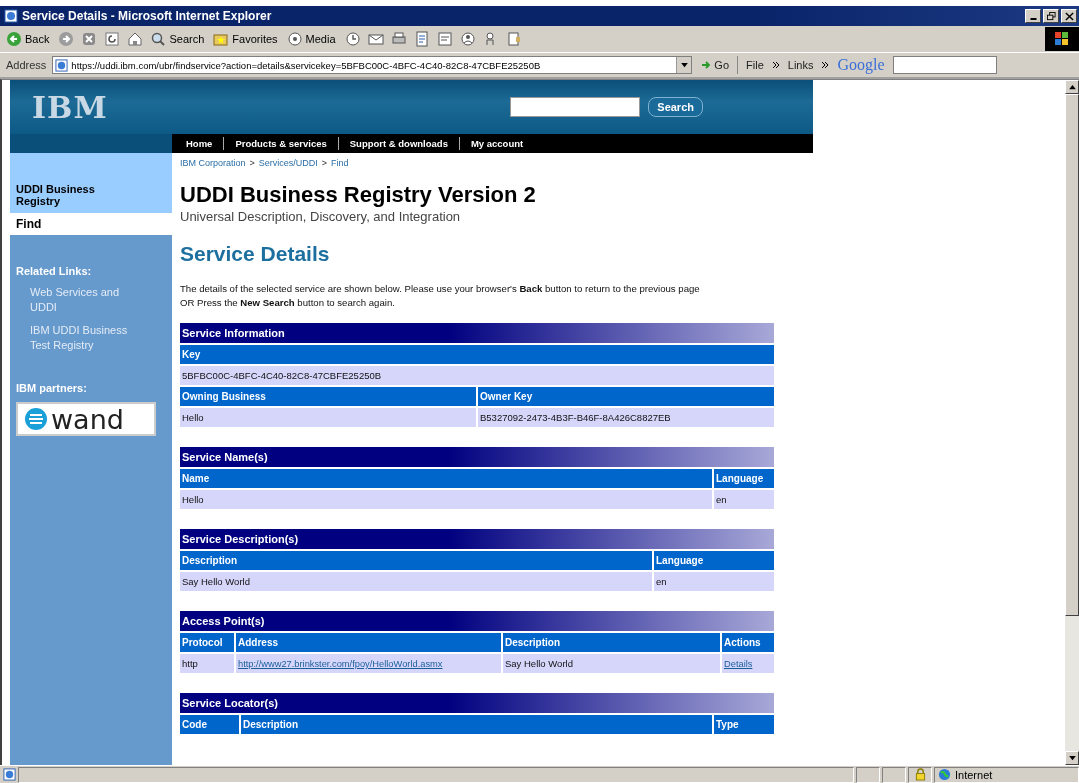 Image resolution: width=1079 pixels, height=783 pixels. What do you see at coordinates (294, 39) in the screenshot?
I see `media-icon` at bounding box center [294, 39].